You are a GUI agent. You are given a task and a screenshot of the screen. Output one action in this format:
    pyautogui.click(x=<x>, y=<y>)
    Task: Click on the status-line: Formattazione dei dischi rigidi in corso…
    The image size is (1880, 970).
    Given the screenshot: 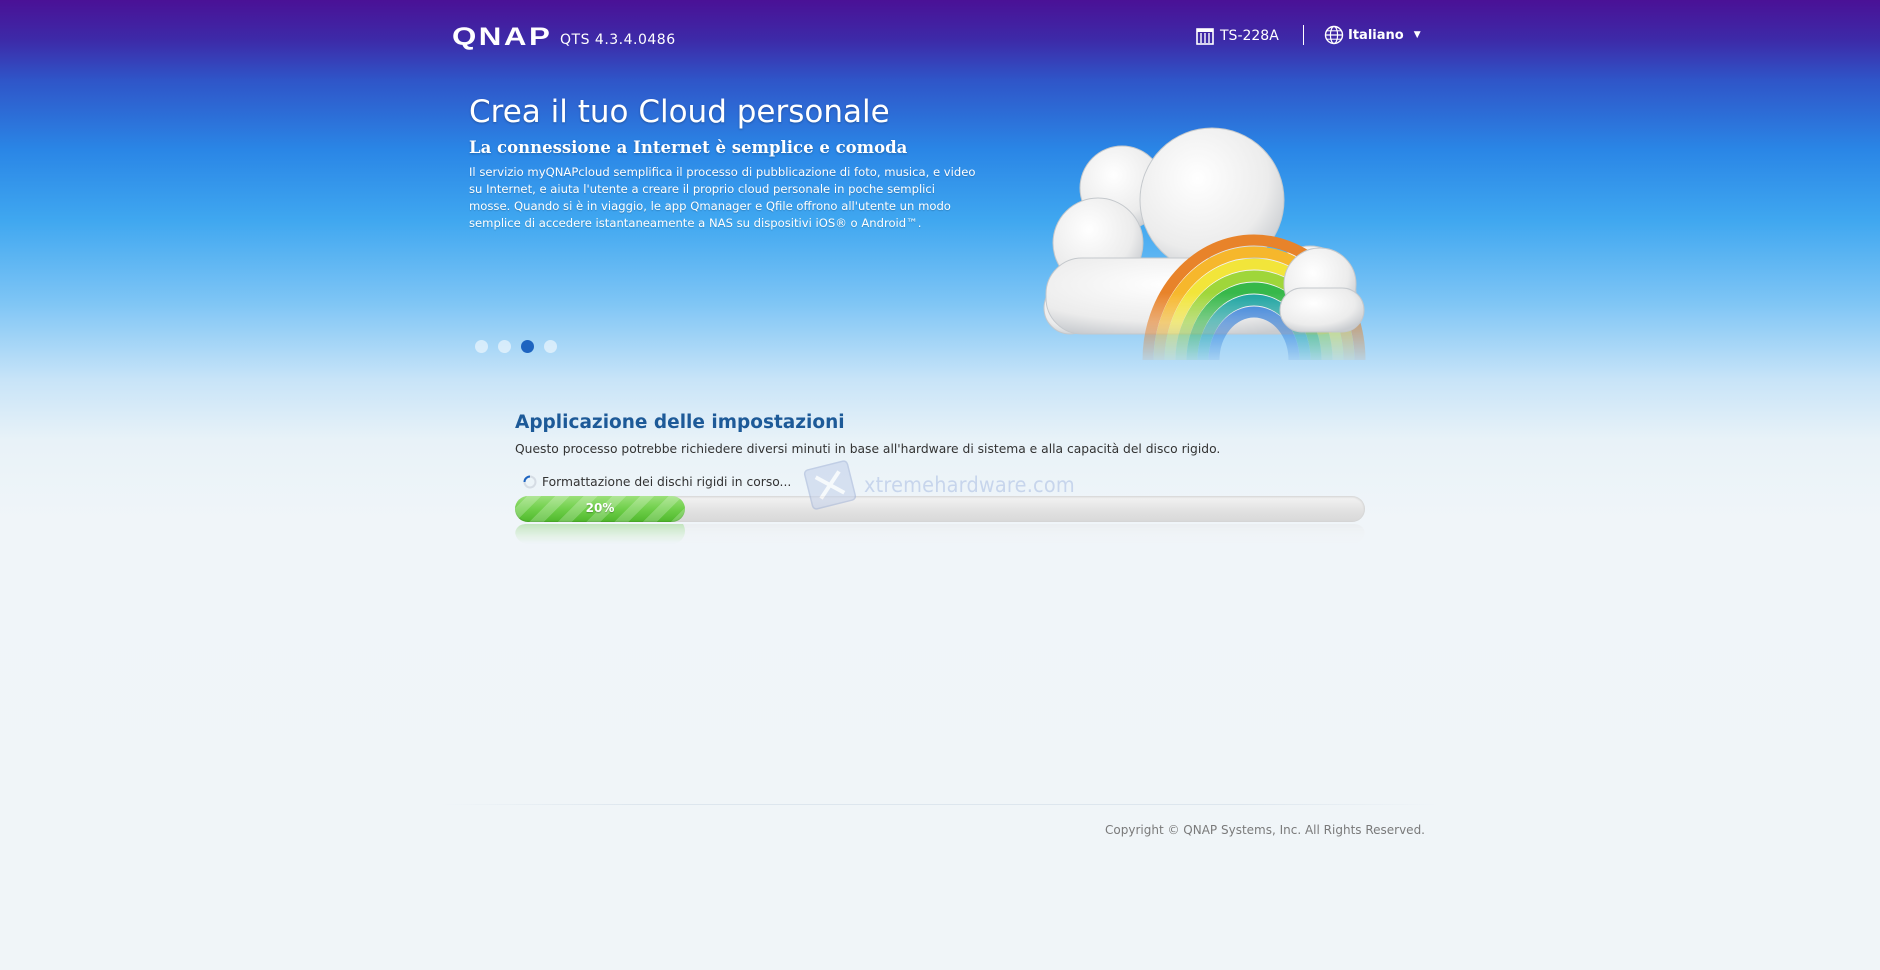 What is the action you would take?
    pyautogui.click(x=657, y=482)
    